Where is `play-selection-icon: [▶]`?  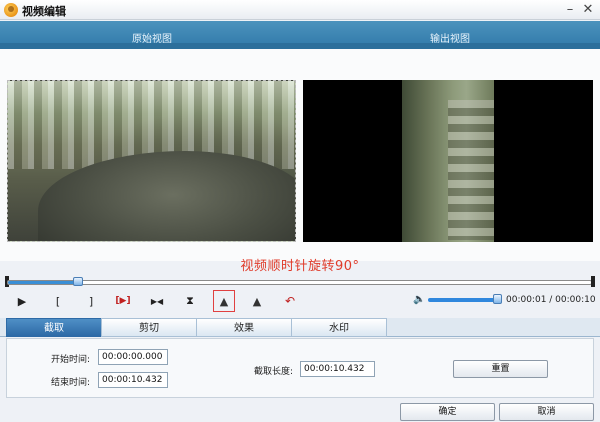
play-selection-icon: [▶] is located at coordinates (123, 301).